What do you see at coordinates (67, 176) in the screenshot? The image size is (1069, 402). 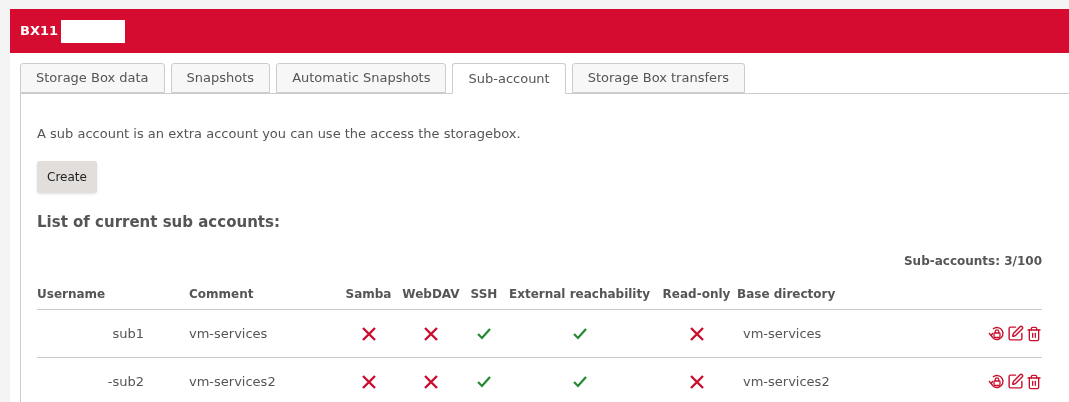 I see `create-button: Create` at bounding box center [67, 176].